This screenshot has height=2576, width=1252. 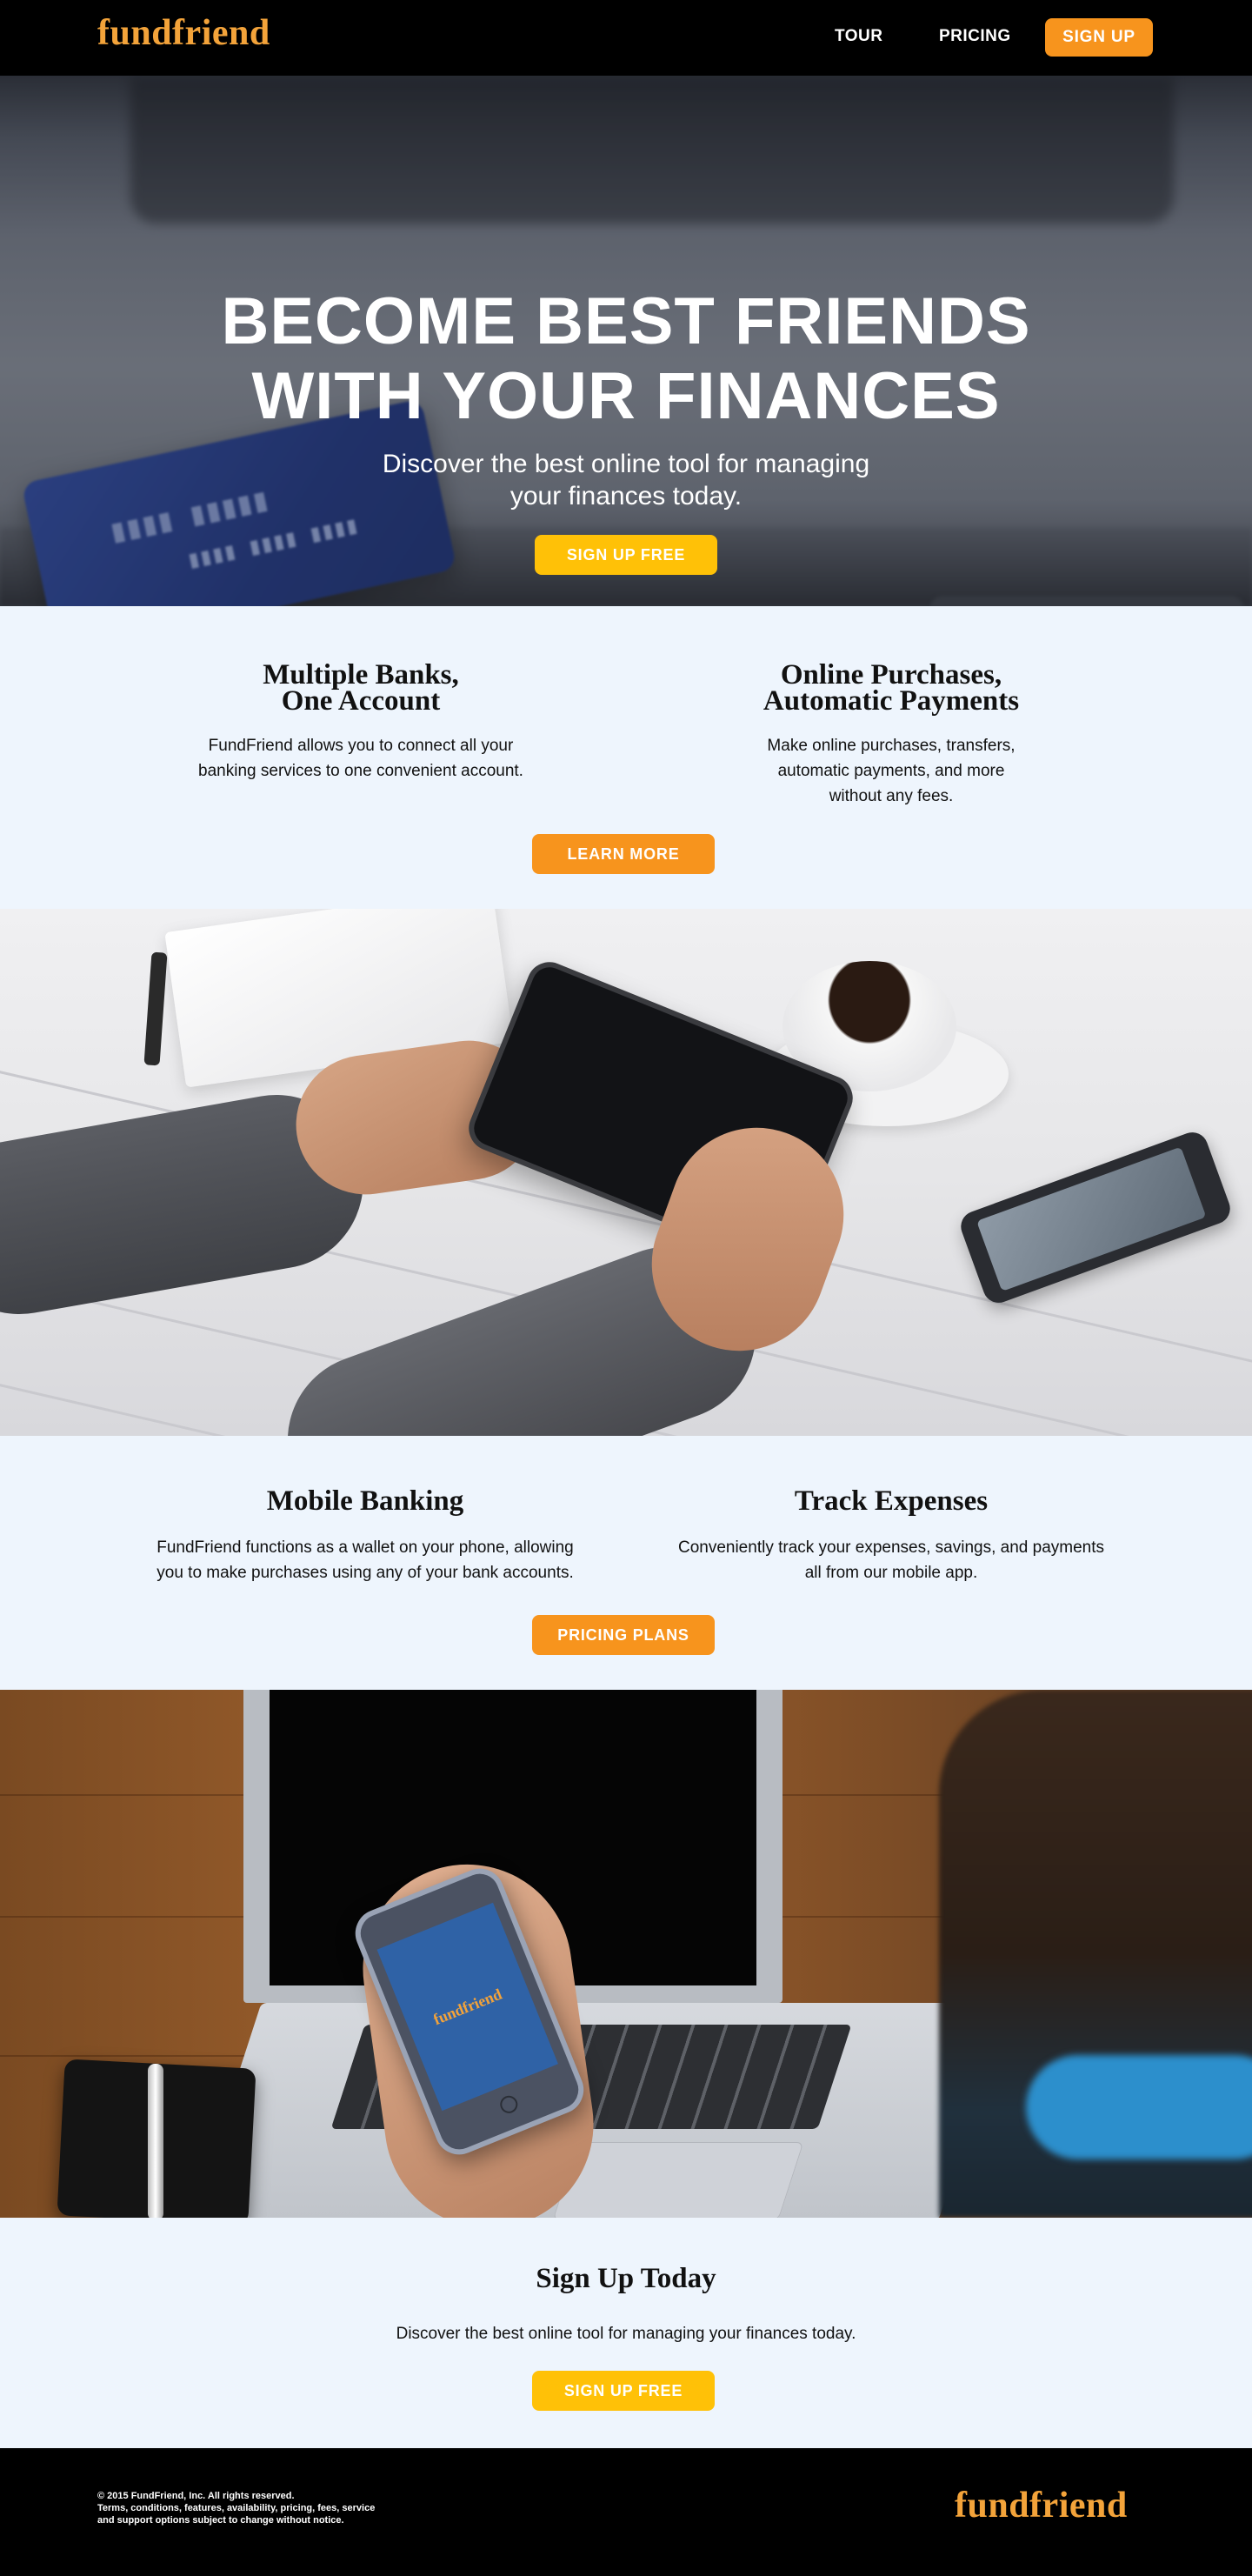 I want to click on hero-title-line-1: BECOME BEST FRIENDS, so click(x=626, y=321).